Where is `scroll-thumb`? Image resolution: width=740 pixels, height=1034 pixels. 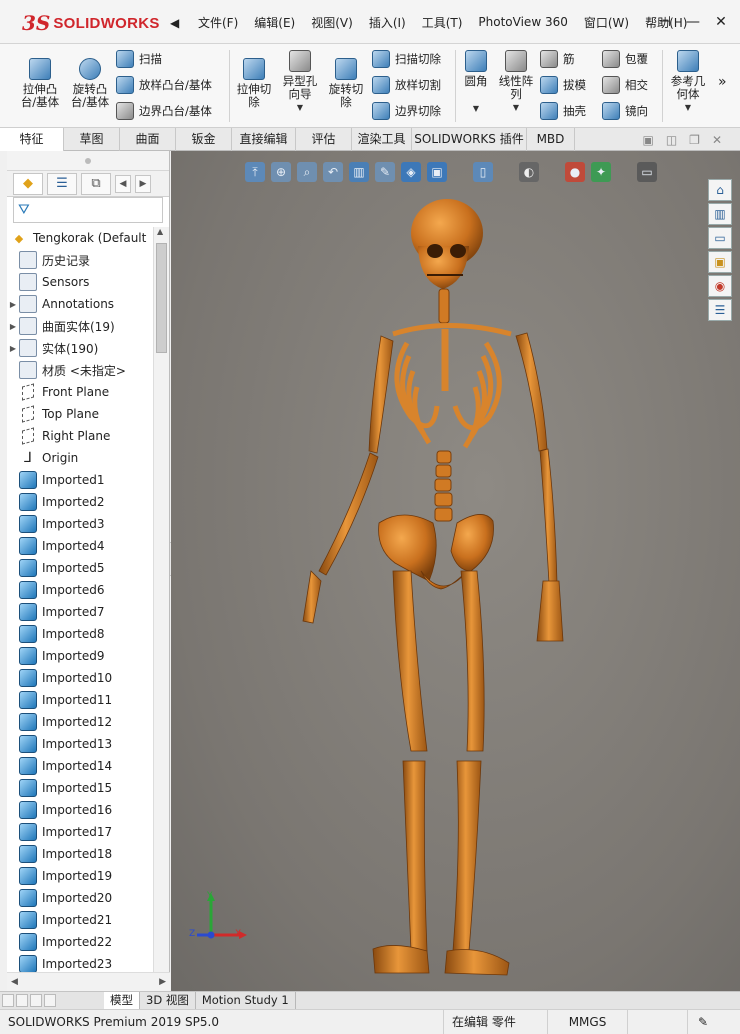
scroll-thumb is located at coordinates (161, 298).